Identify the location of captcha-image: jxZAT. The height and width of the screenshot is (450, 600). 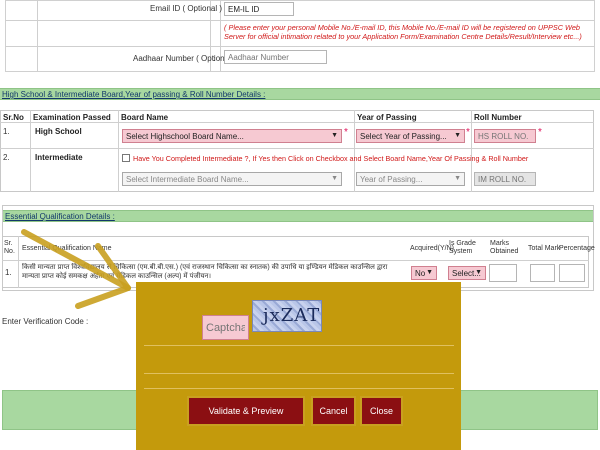
(287, 316).